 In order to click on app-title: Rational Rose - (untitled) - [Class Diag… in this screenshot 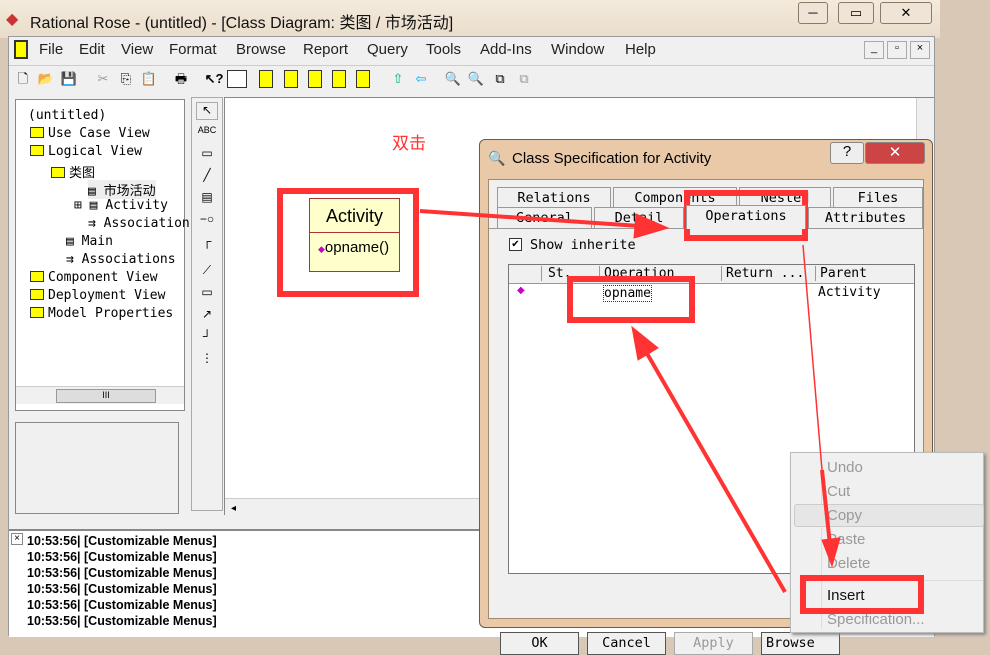, I will do `click(242, 23)`.